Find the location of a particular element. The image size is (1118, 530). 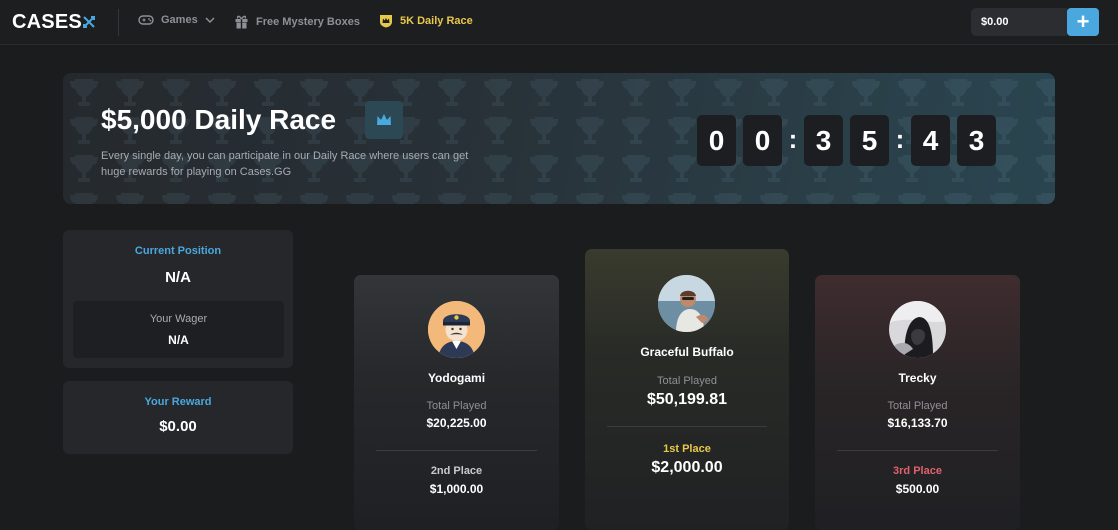

reward-value: $0.00 is located at coordinates (178, 426).